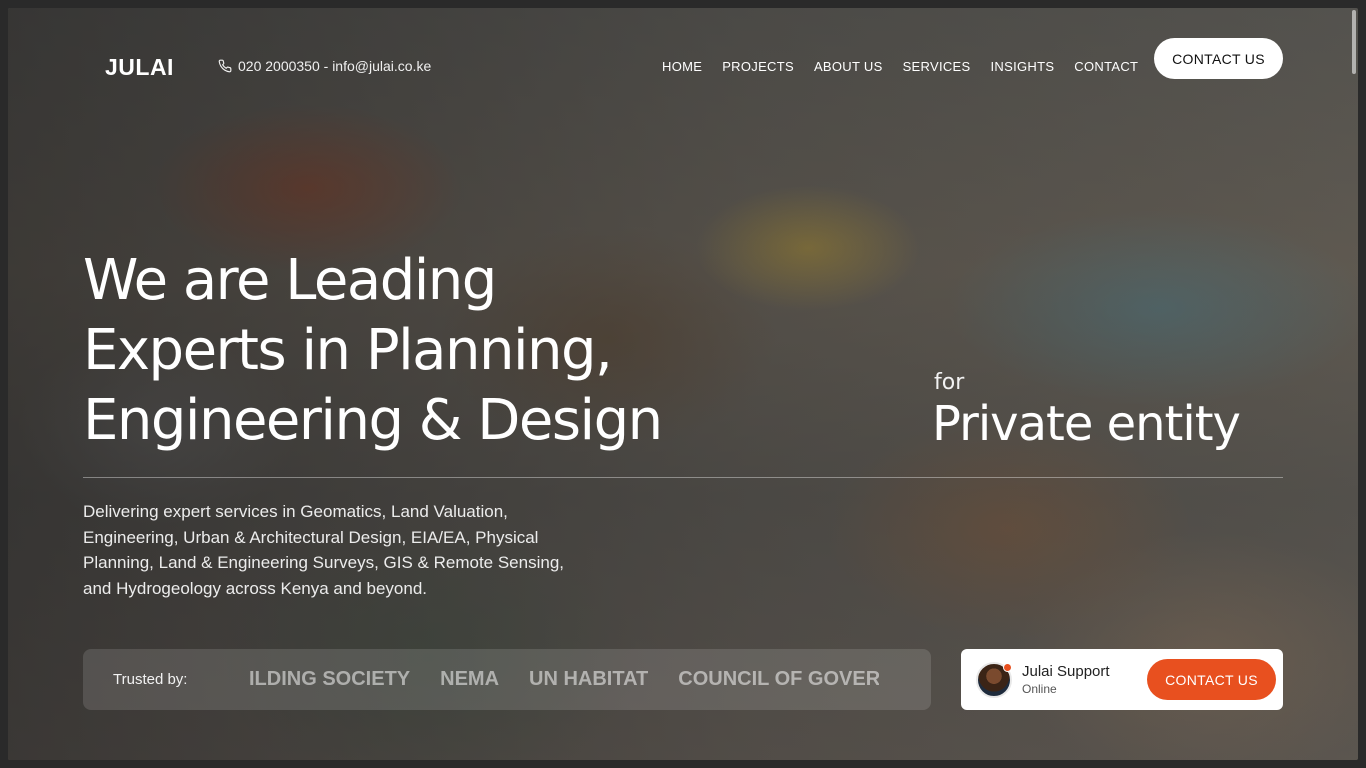 This screenshot has width=1366, height=768. Describe the element at coordinates (1066, 671) in the screenshot. I see `support-name: Julai Support` at that location.